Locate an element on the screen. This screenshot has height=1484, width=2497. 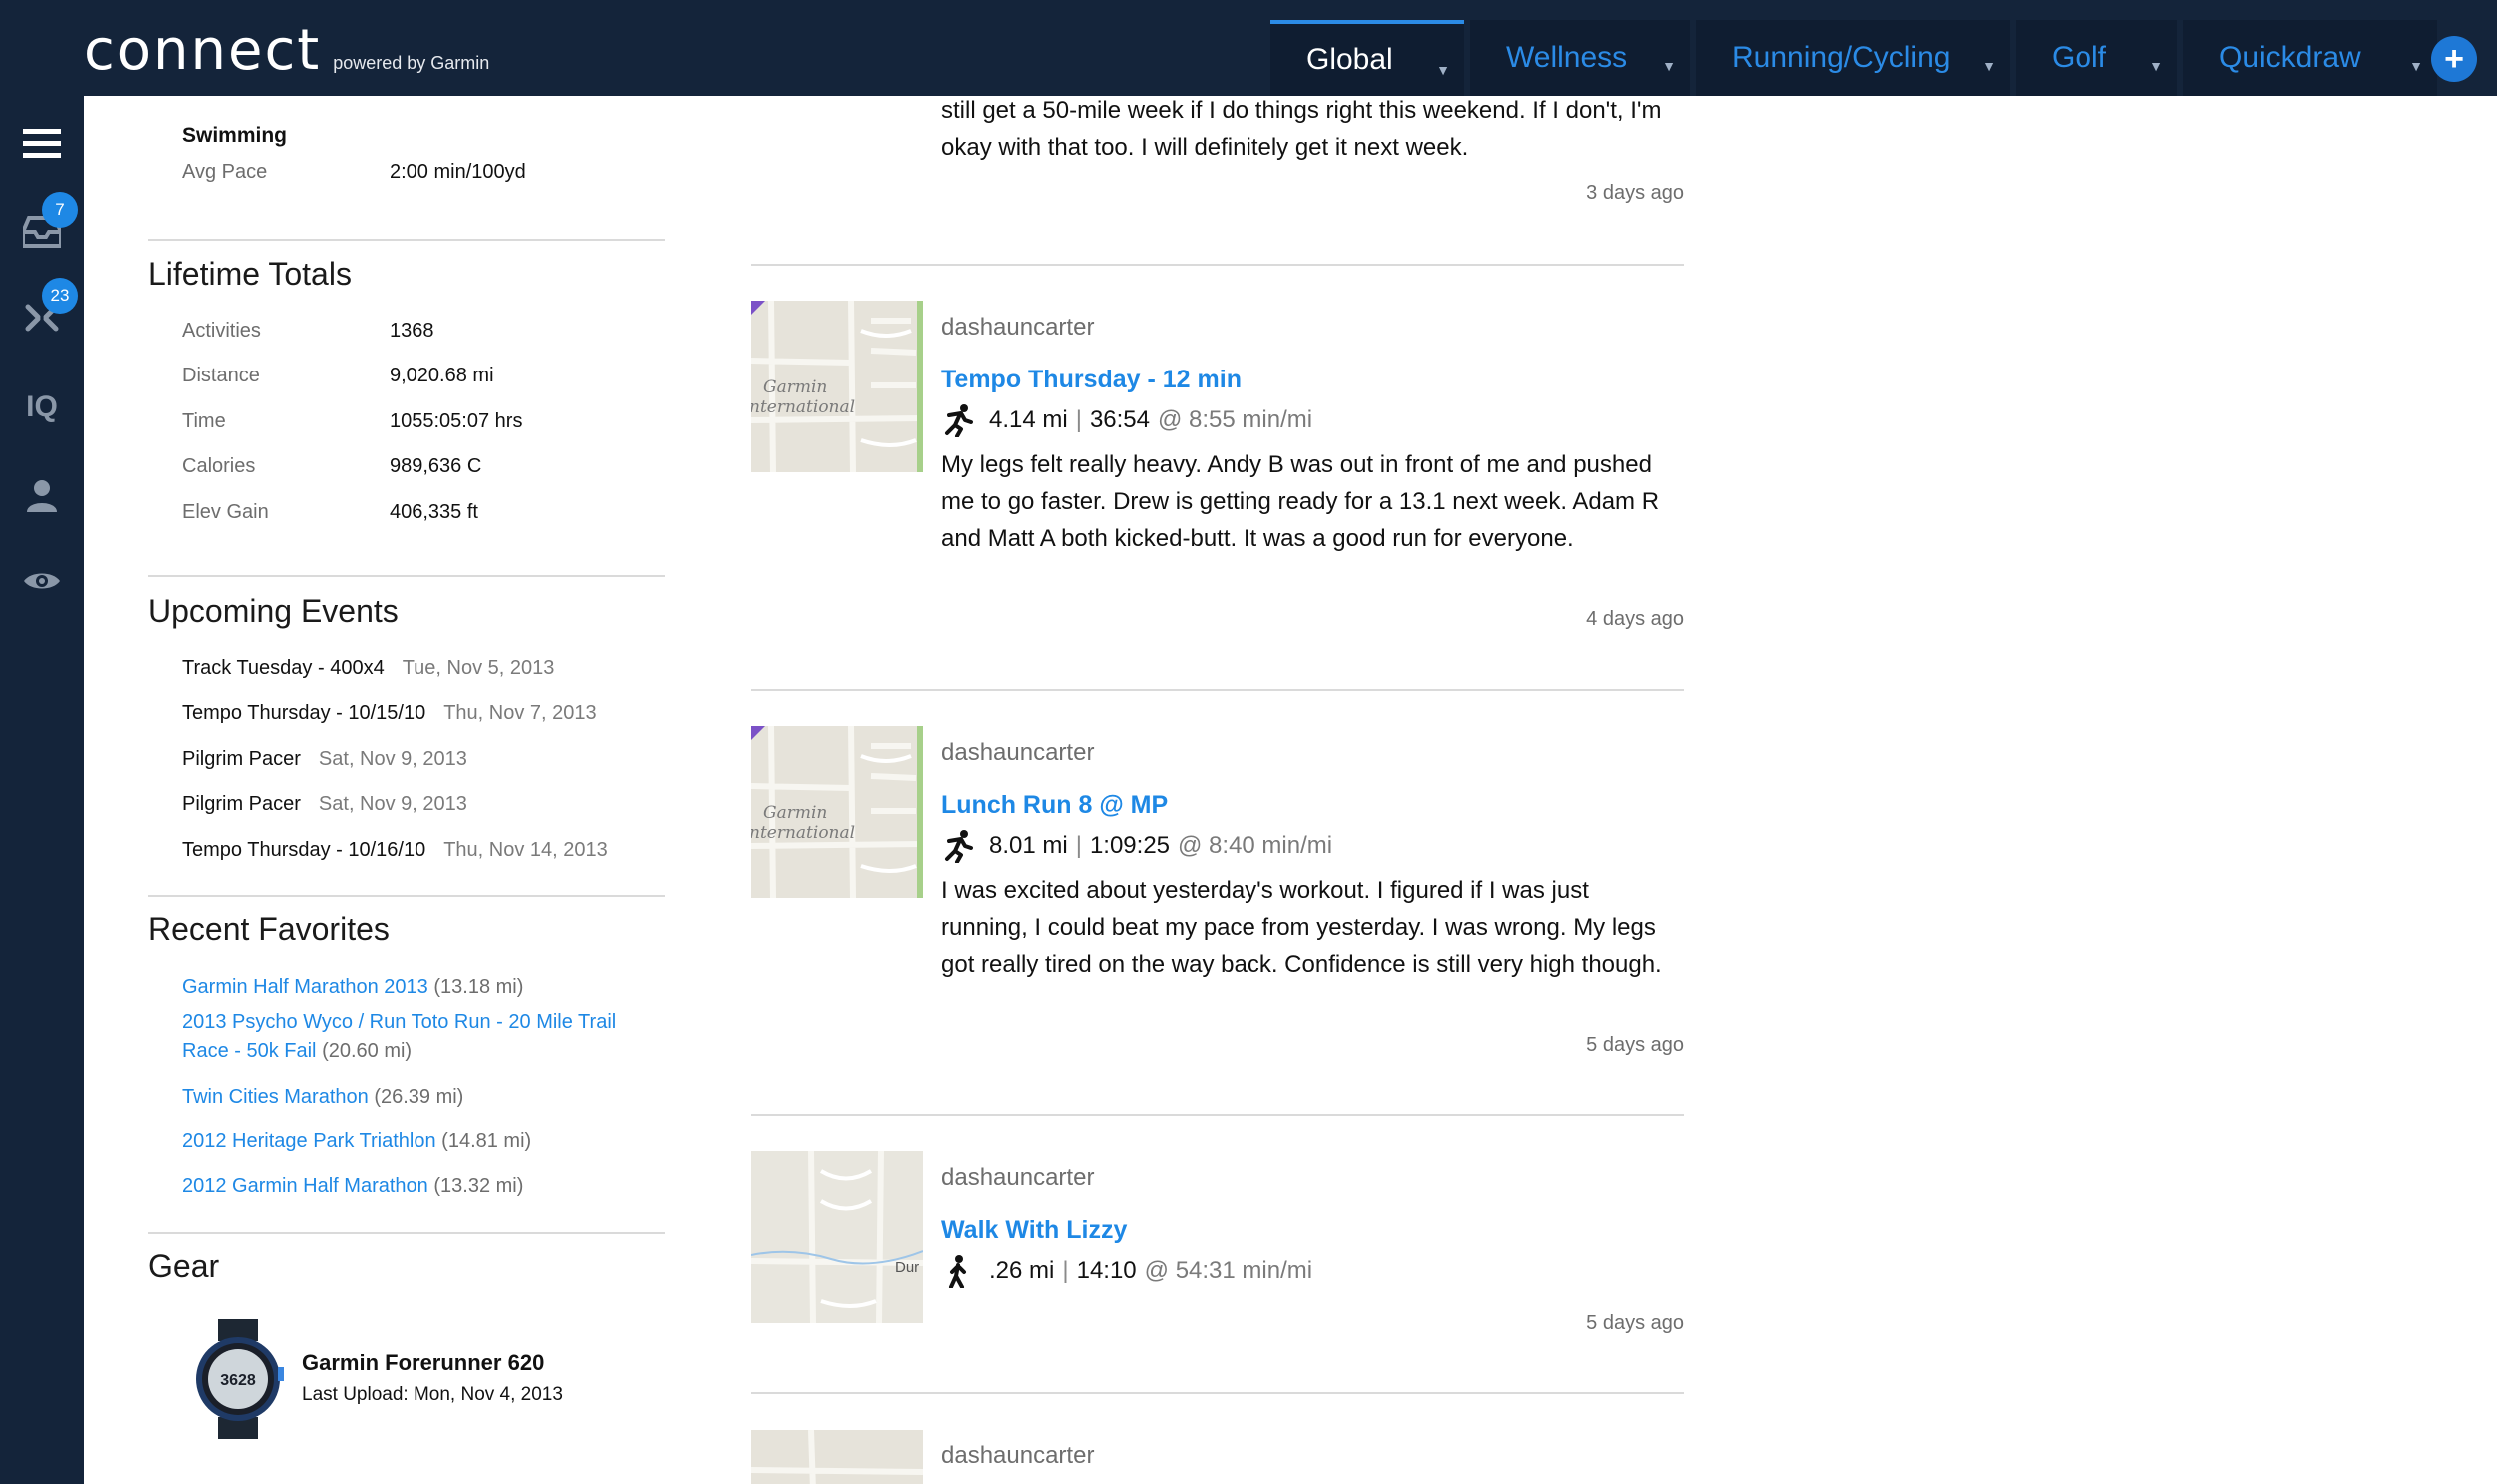
totals-label-elev-gain: Elev Gain is located at coordinates (226, 512).